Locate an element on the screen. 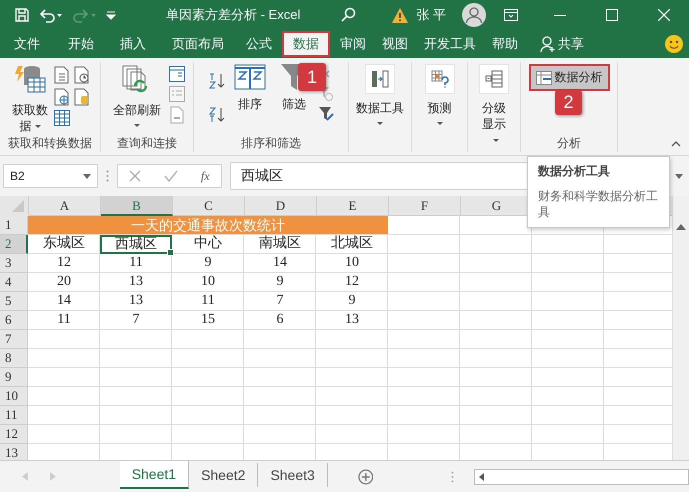  ribbon-tab: 公式 is located at coordinates (259, 44).